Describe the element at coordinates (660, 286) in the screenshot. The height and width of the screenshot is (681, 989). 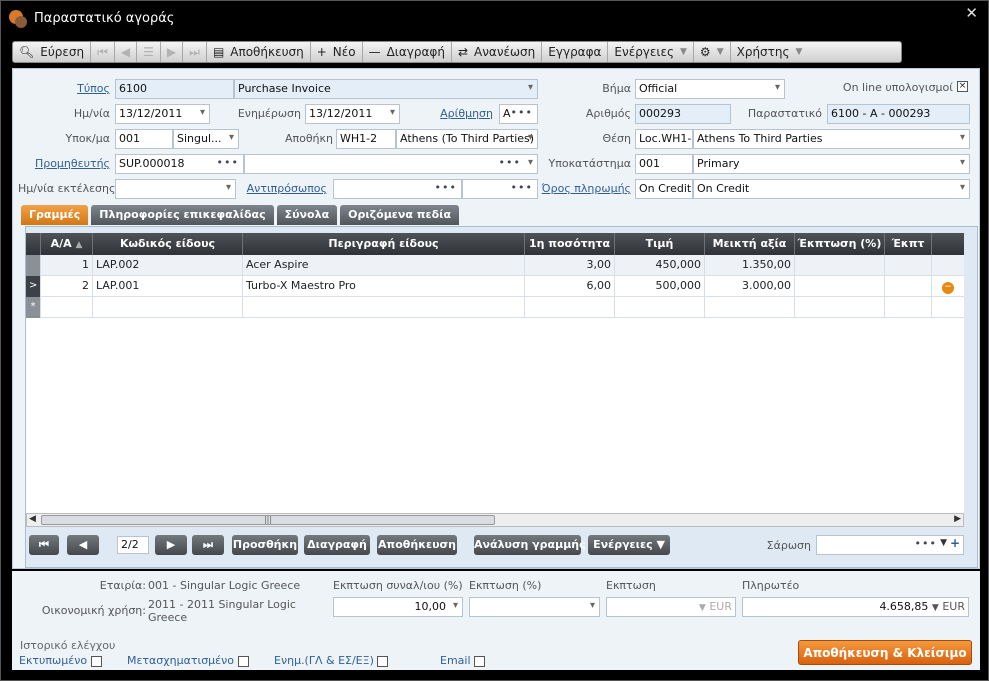
I see `cell-price: 500,000` at that location.